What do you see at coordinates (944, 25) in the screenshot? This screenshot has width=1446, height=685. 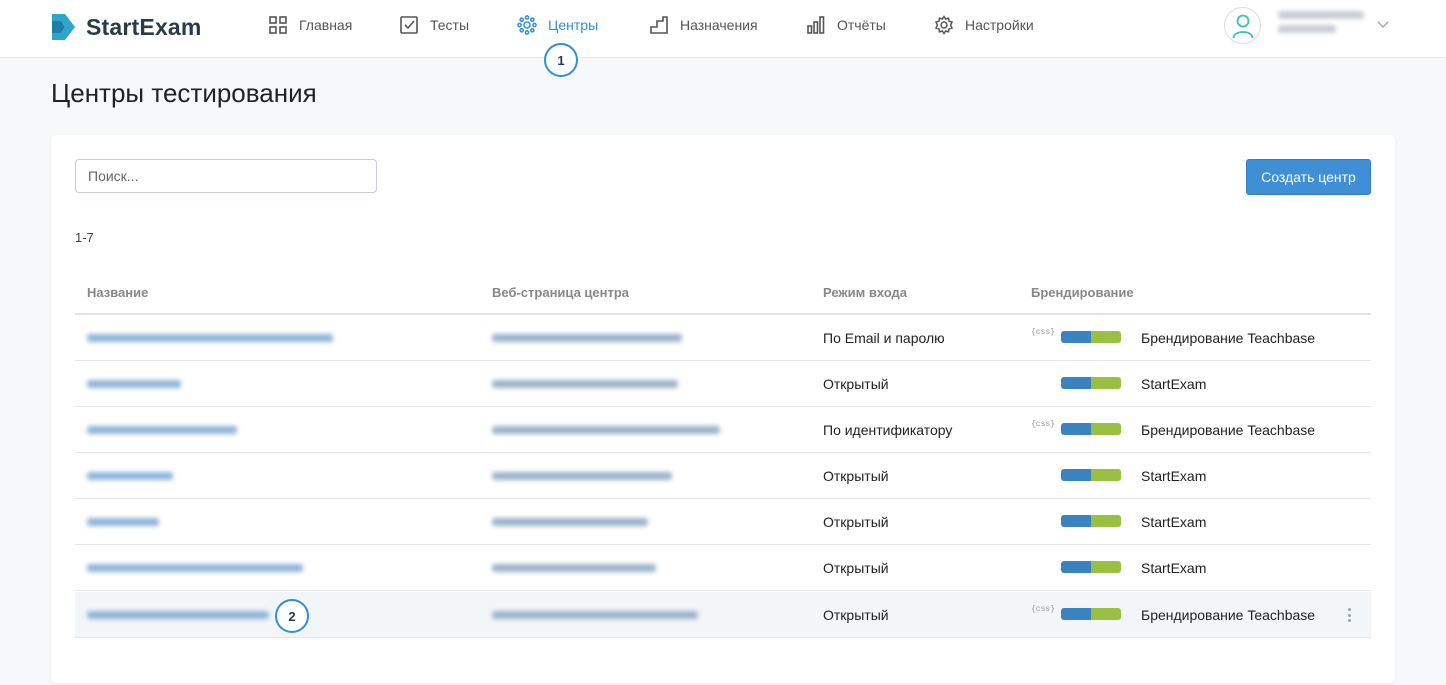 I see `gear-icon` at bounding box center [944, 25].